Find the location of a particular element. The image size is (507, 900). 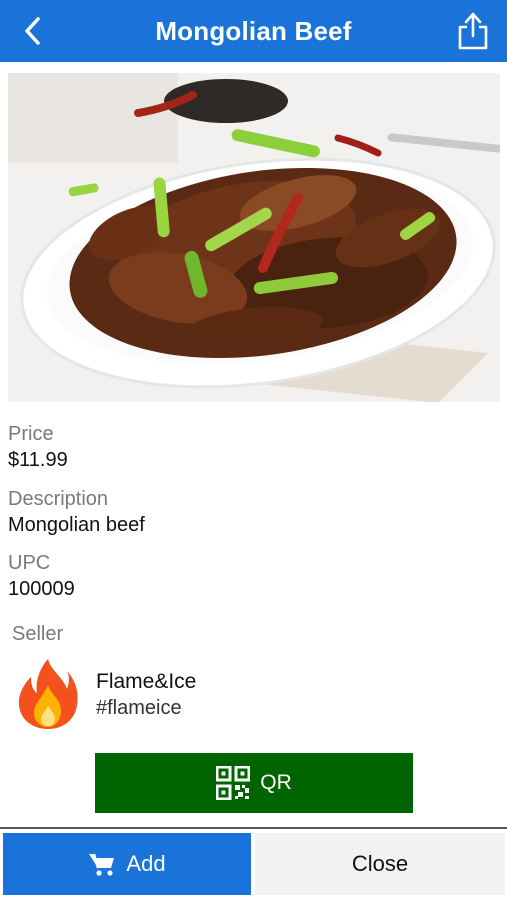

seller-avatar is located at coordinates (48, 694).